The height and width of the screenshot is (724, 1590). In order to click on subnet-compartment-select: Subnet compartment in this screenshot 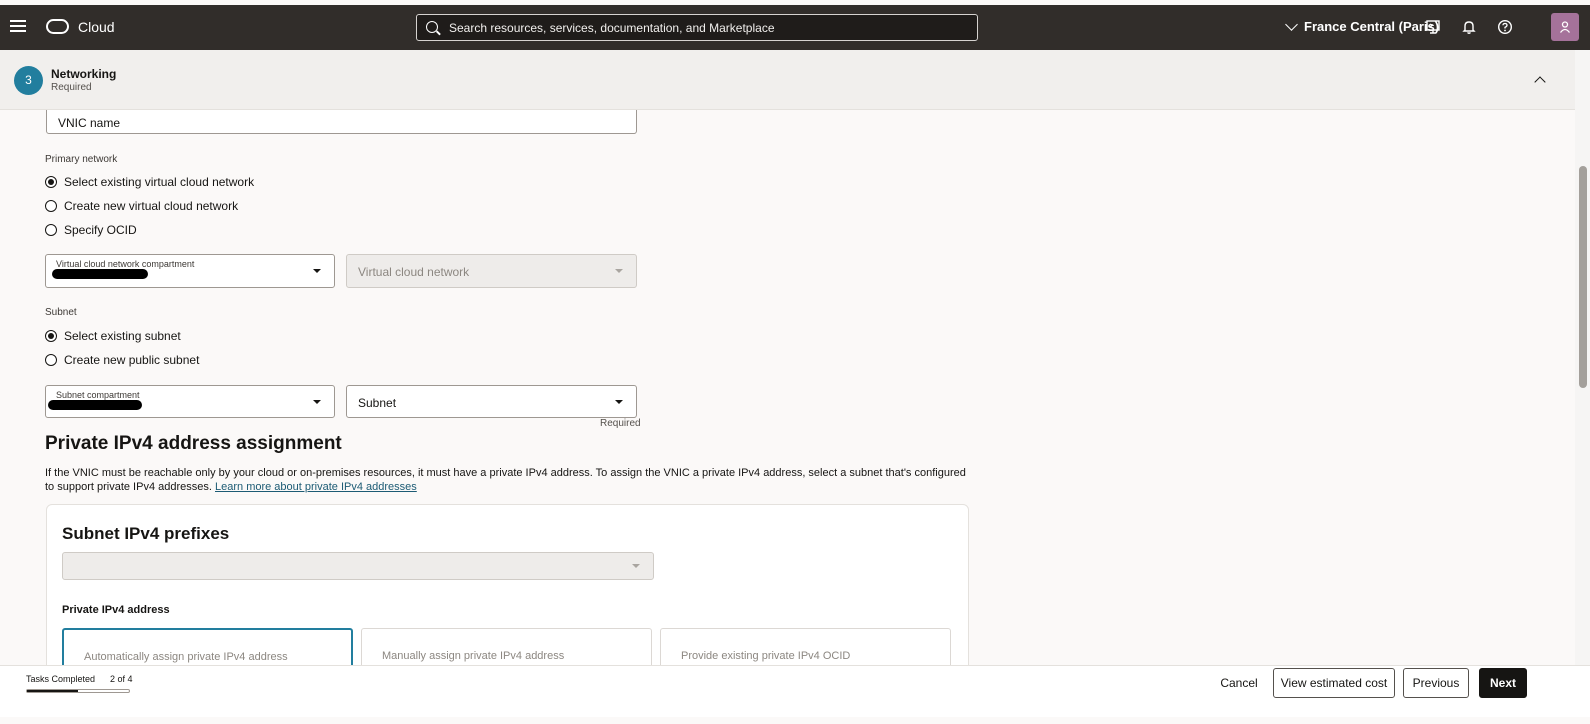, I will do `click(190, 401)`.